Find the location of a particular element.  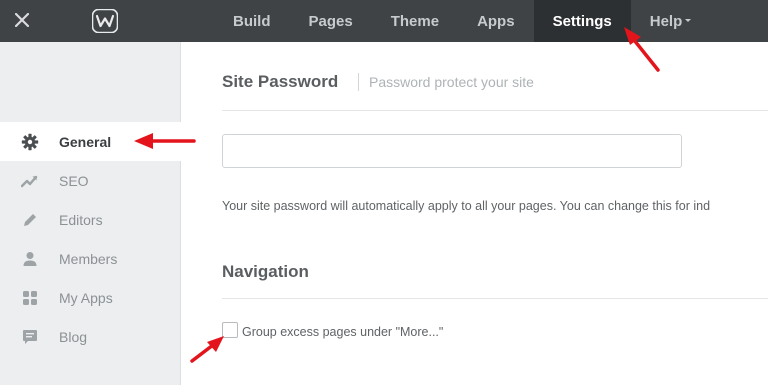

top-bar: Build Pages Theme Apps Settings Help is located at coordinates (384, 21).